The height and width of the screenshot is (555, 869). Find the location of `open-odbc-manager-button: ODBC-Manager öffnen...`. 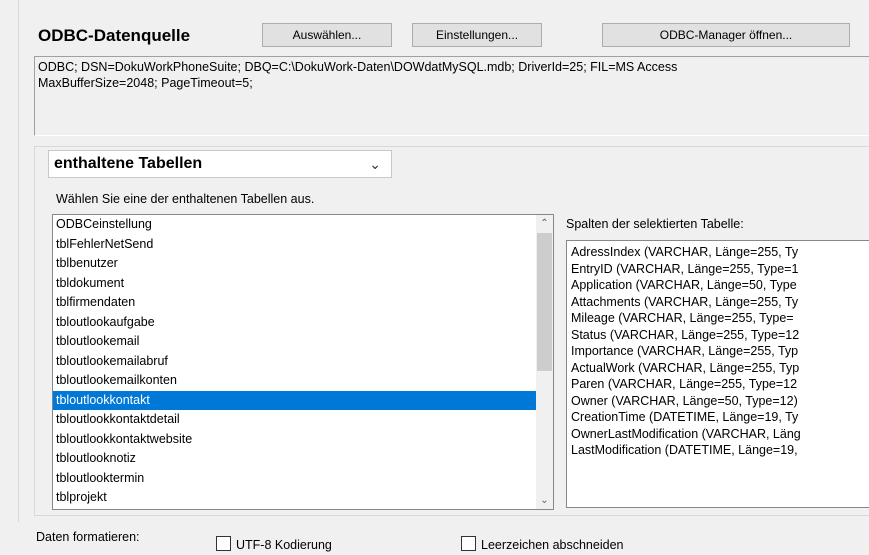

open-odbc-manager-button: ODBC-Manager öffnen... is located at coordinates (726, 35).